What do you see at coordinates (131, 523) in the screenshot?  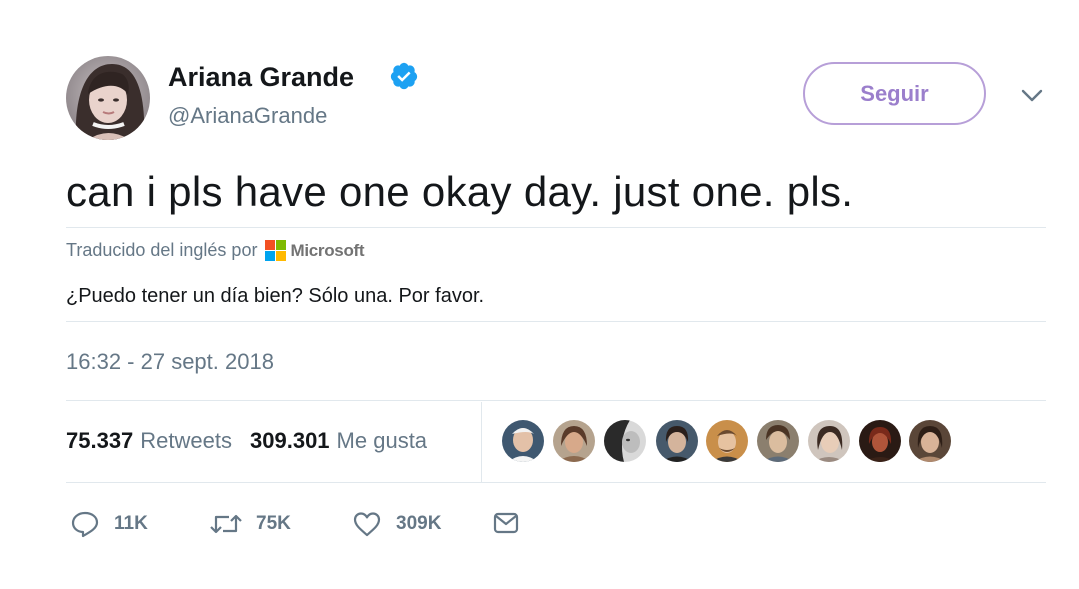 I see `reply-count: 11K` at bounding box center [131, 523].